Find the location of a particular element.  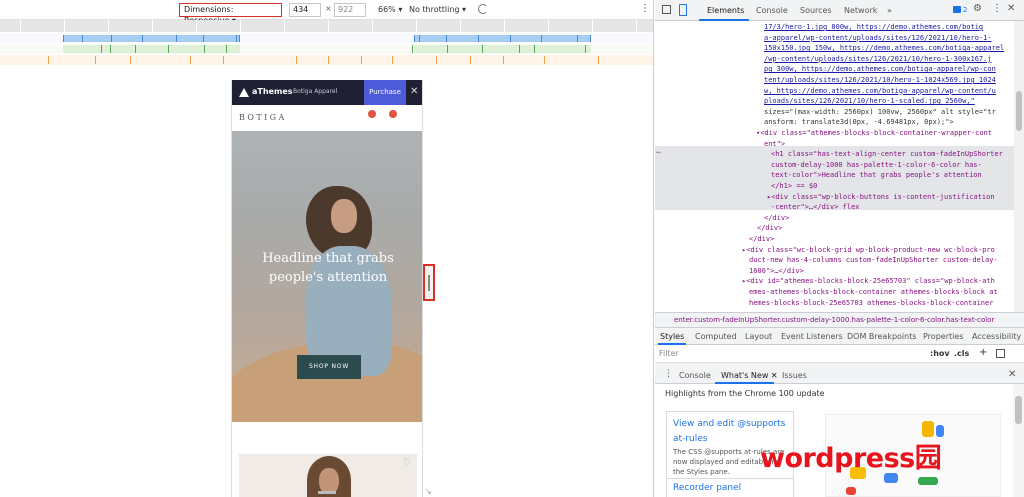

kebab-menu-icon: ⋮ is located at coordinates (997, 8).